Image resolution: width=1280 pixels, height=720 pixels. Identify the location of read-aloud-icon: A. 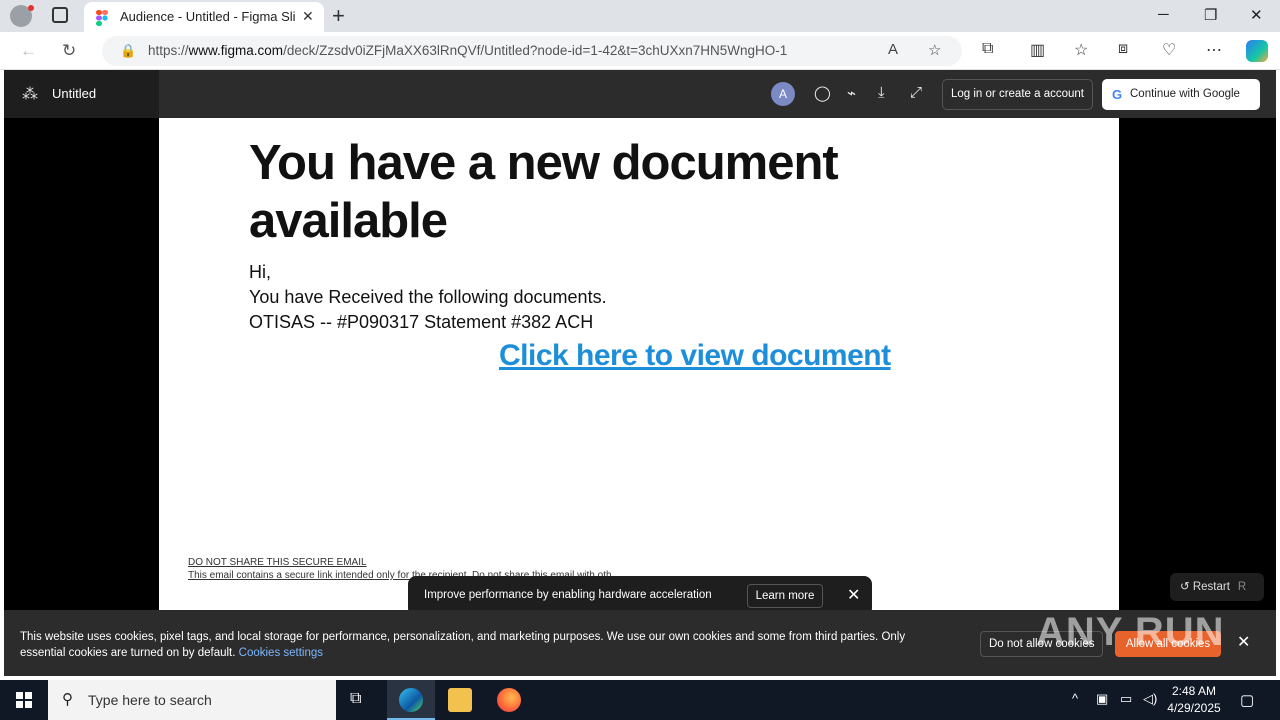
(893, 49).